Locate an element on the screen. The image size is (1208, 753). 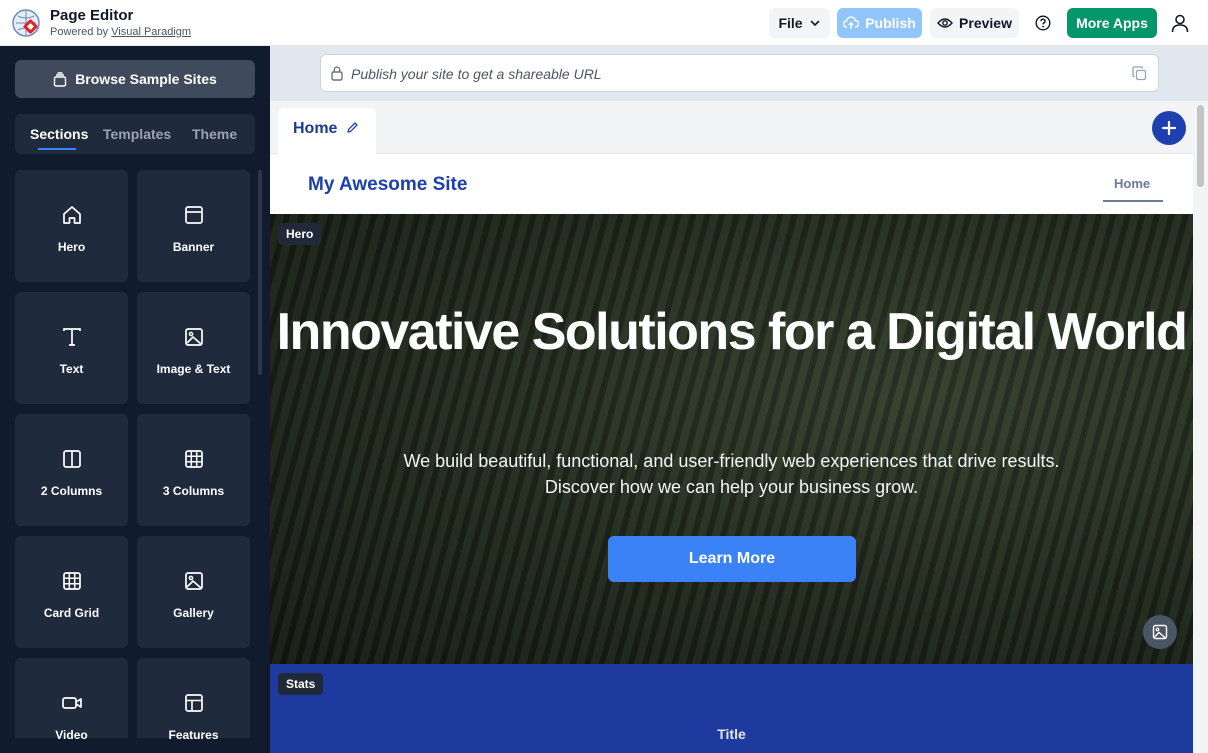
card-label: Card Grid is located at coordinates (71, 613).